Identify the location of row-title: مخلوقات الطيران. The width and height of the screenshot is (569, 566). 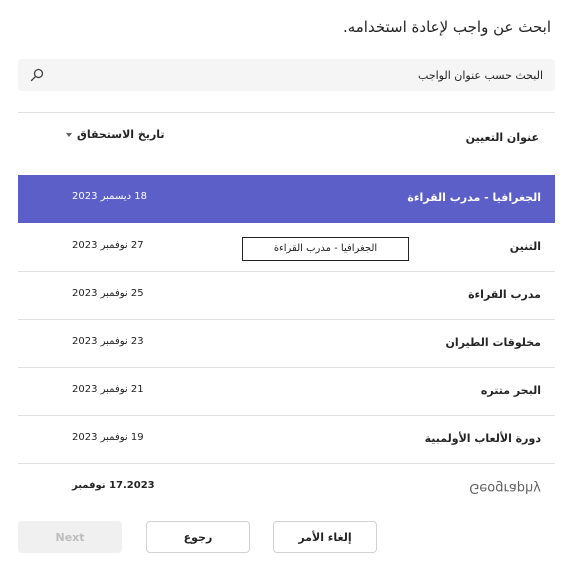
(493, 342).